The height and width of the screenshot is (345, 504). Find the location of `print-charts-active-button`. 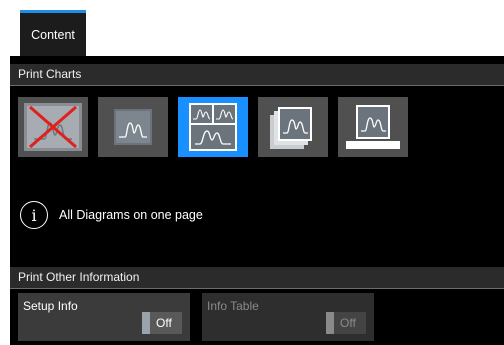

print-charts-active-button is located at coordinates (373, 127).